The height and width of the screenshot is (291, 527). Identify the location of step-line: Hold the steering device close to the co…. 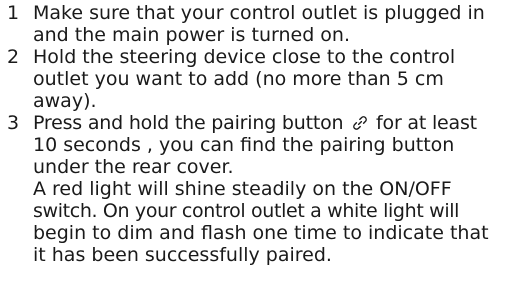
(244, 57).